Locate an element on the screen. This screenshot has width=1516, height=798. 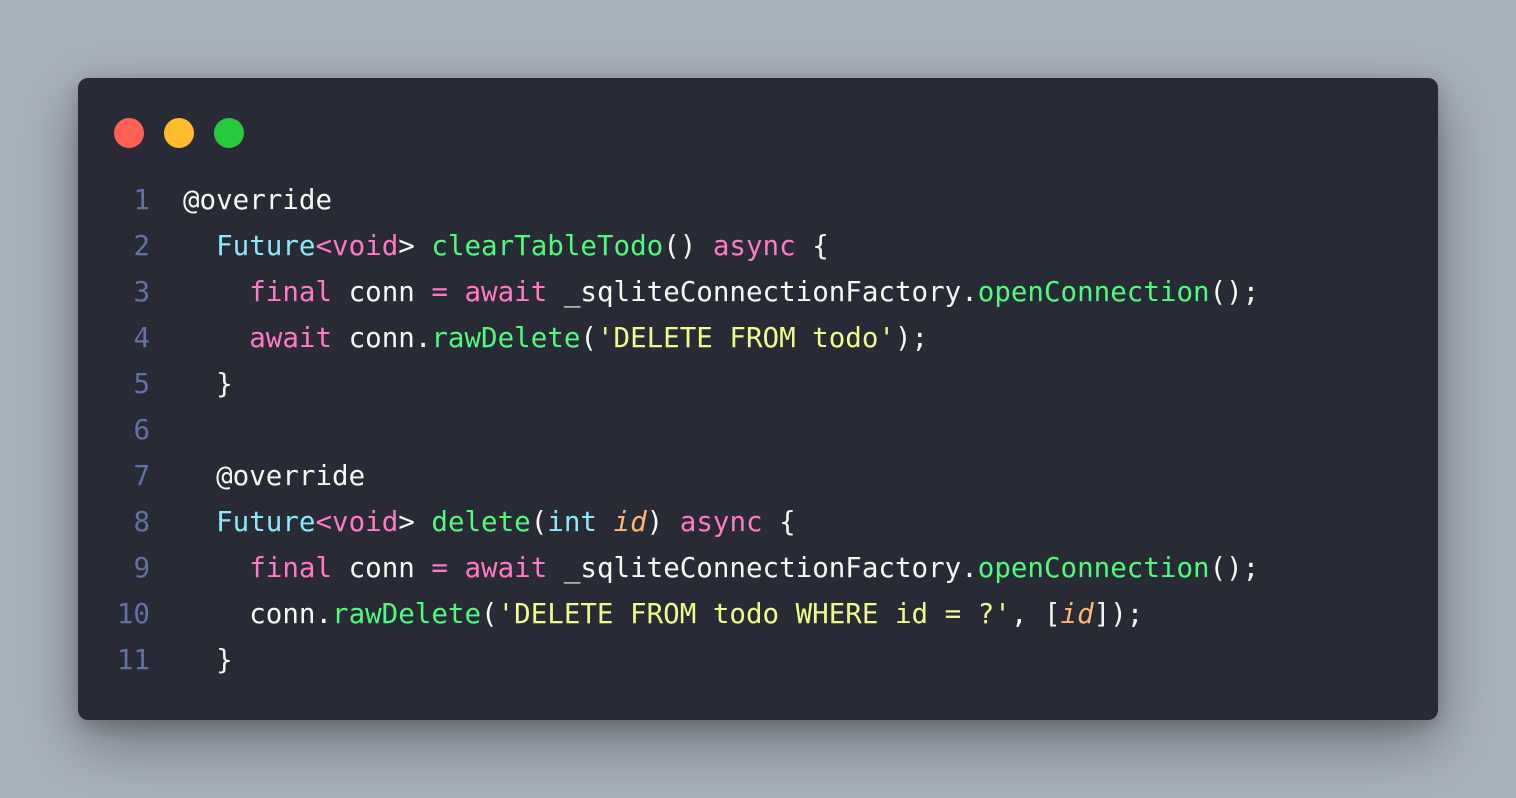
line-code: Future<void> delete(int id) async { is located at coordinates (489, 522).